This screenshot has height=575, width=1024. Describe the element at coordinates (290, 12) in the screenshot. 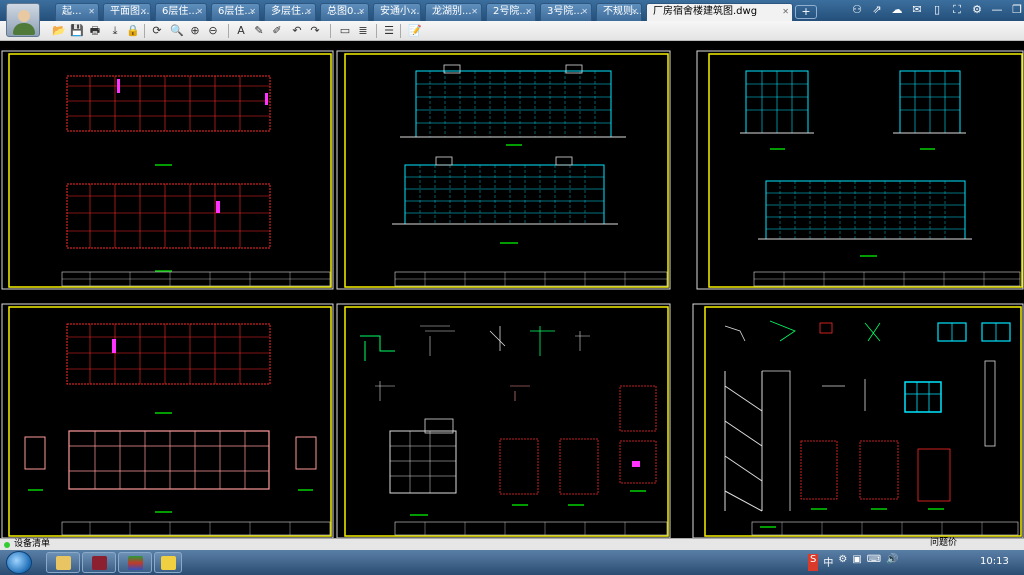

I see `tab-5: 多层住... ✕` at that location.